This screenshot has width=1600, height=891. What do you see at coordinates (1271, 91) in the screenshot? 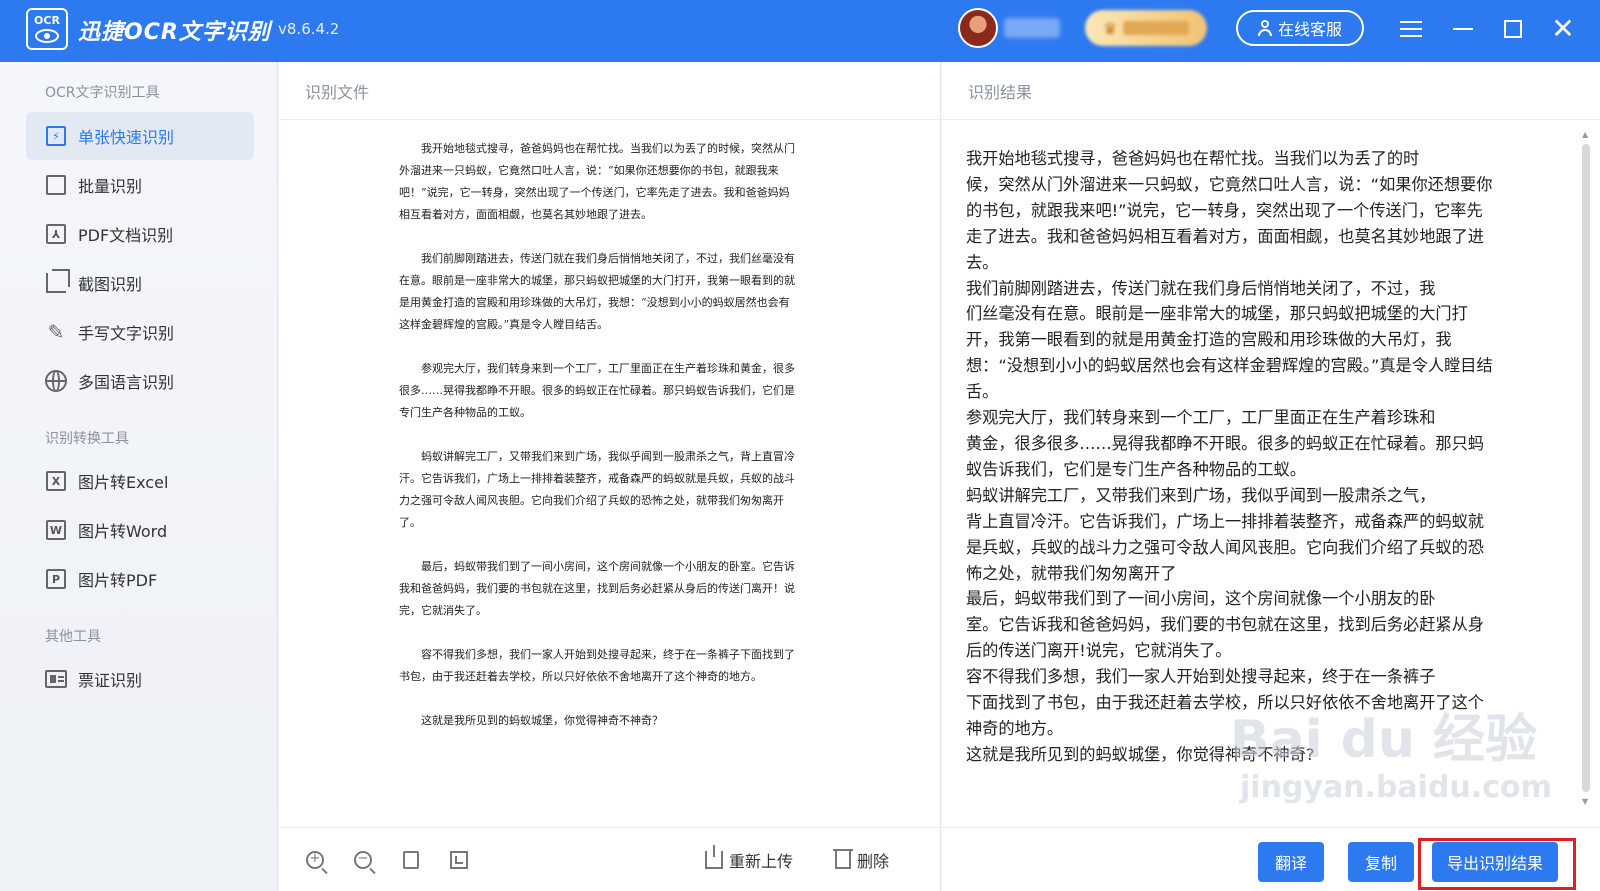
I see `result-header: 识别结果` at bounding box center [1271, 91].